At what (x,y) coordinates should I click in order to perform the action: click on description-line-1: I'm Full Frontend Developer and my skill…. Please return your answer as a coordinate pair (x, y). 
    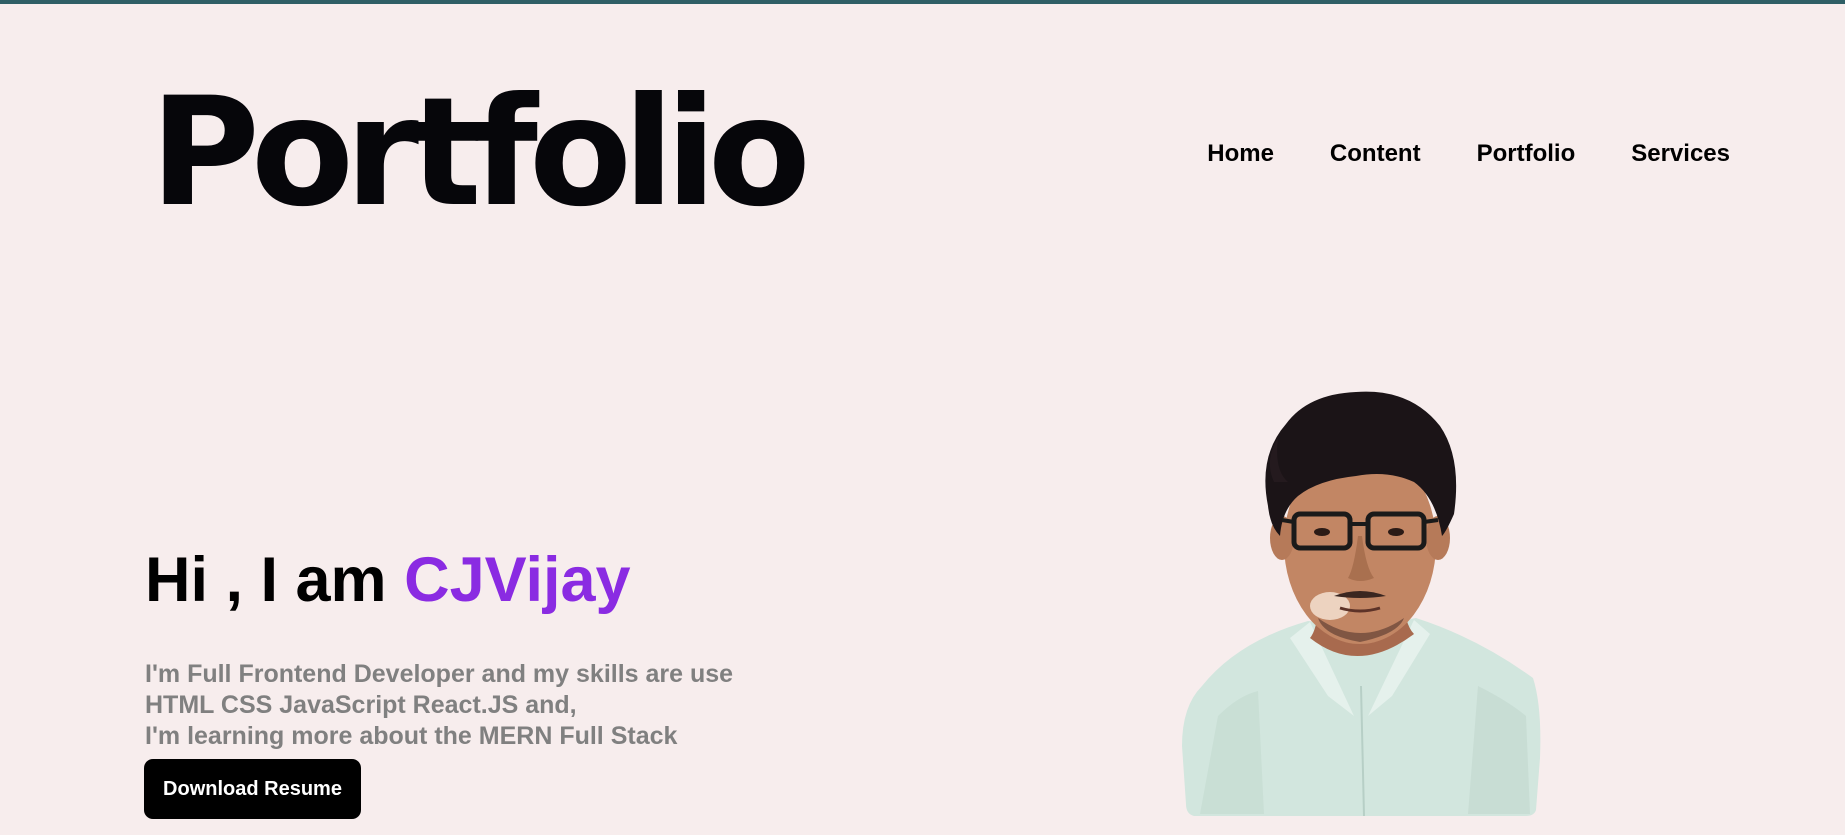
    Looking at the image, I should click on (439, 674).